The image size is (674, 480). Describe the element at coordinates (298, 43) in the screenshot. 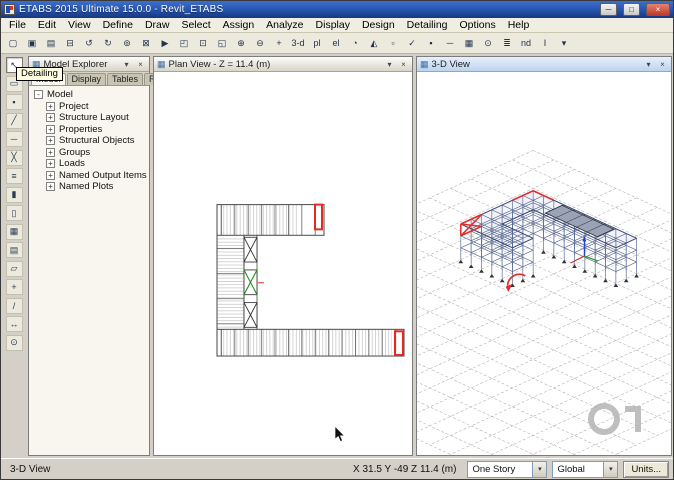

I see `three-d-view-button: 3-d` at that location.